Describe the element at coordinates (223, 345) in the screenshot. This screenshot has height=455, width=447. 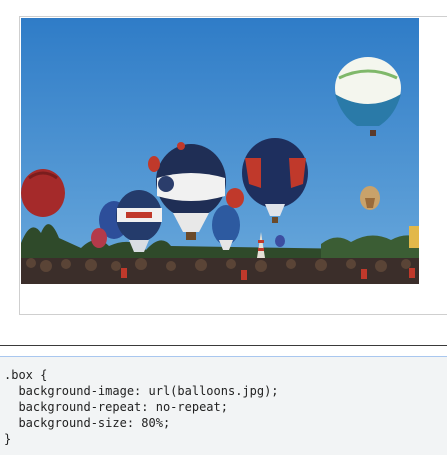
I see `divider` at that location.